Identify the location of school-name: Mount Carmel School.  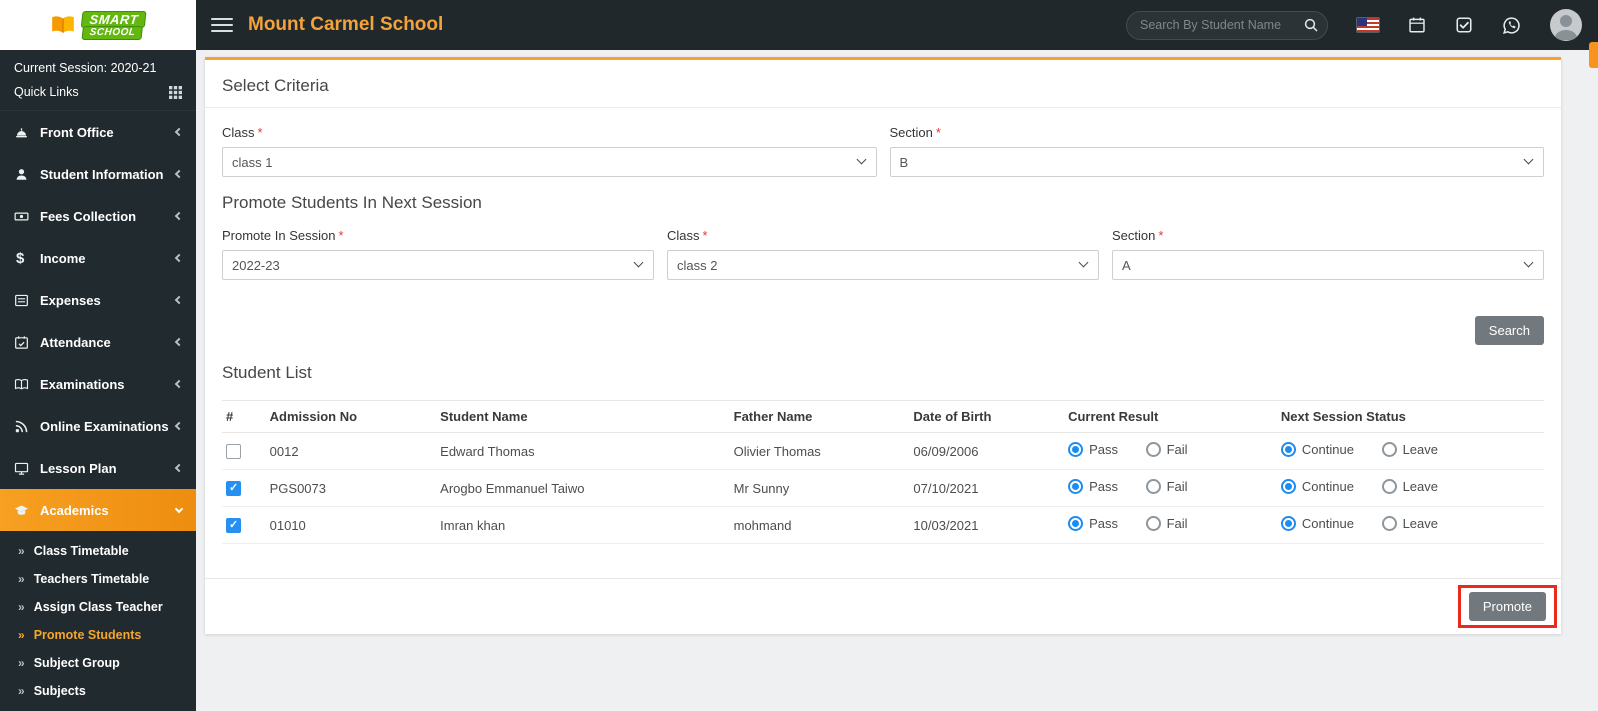
(346, 24).